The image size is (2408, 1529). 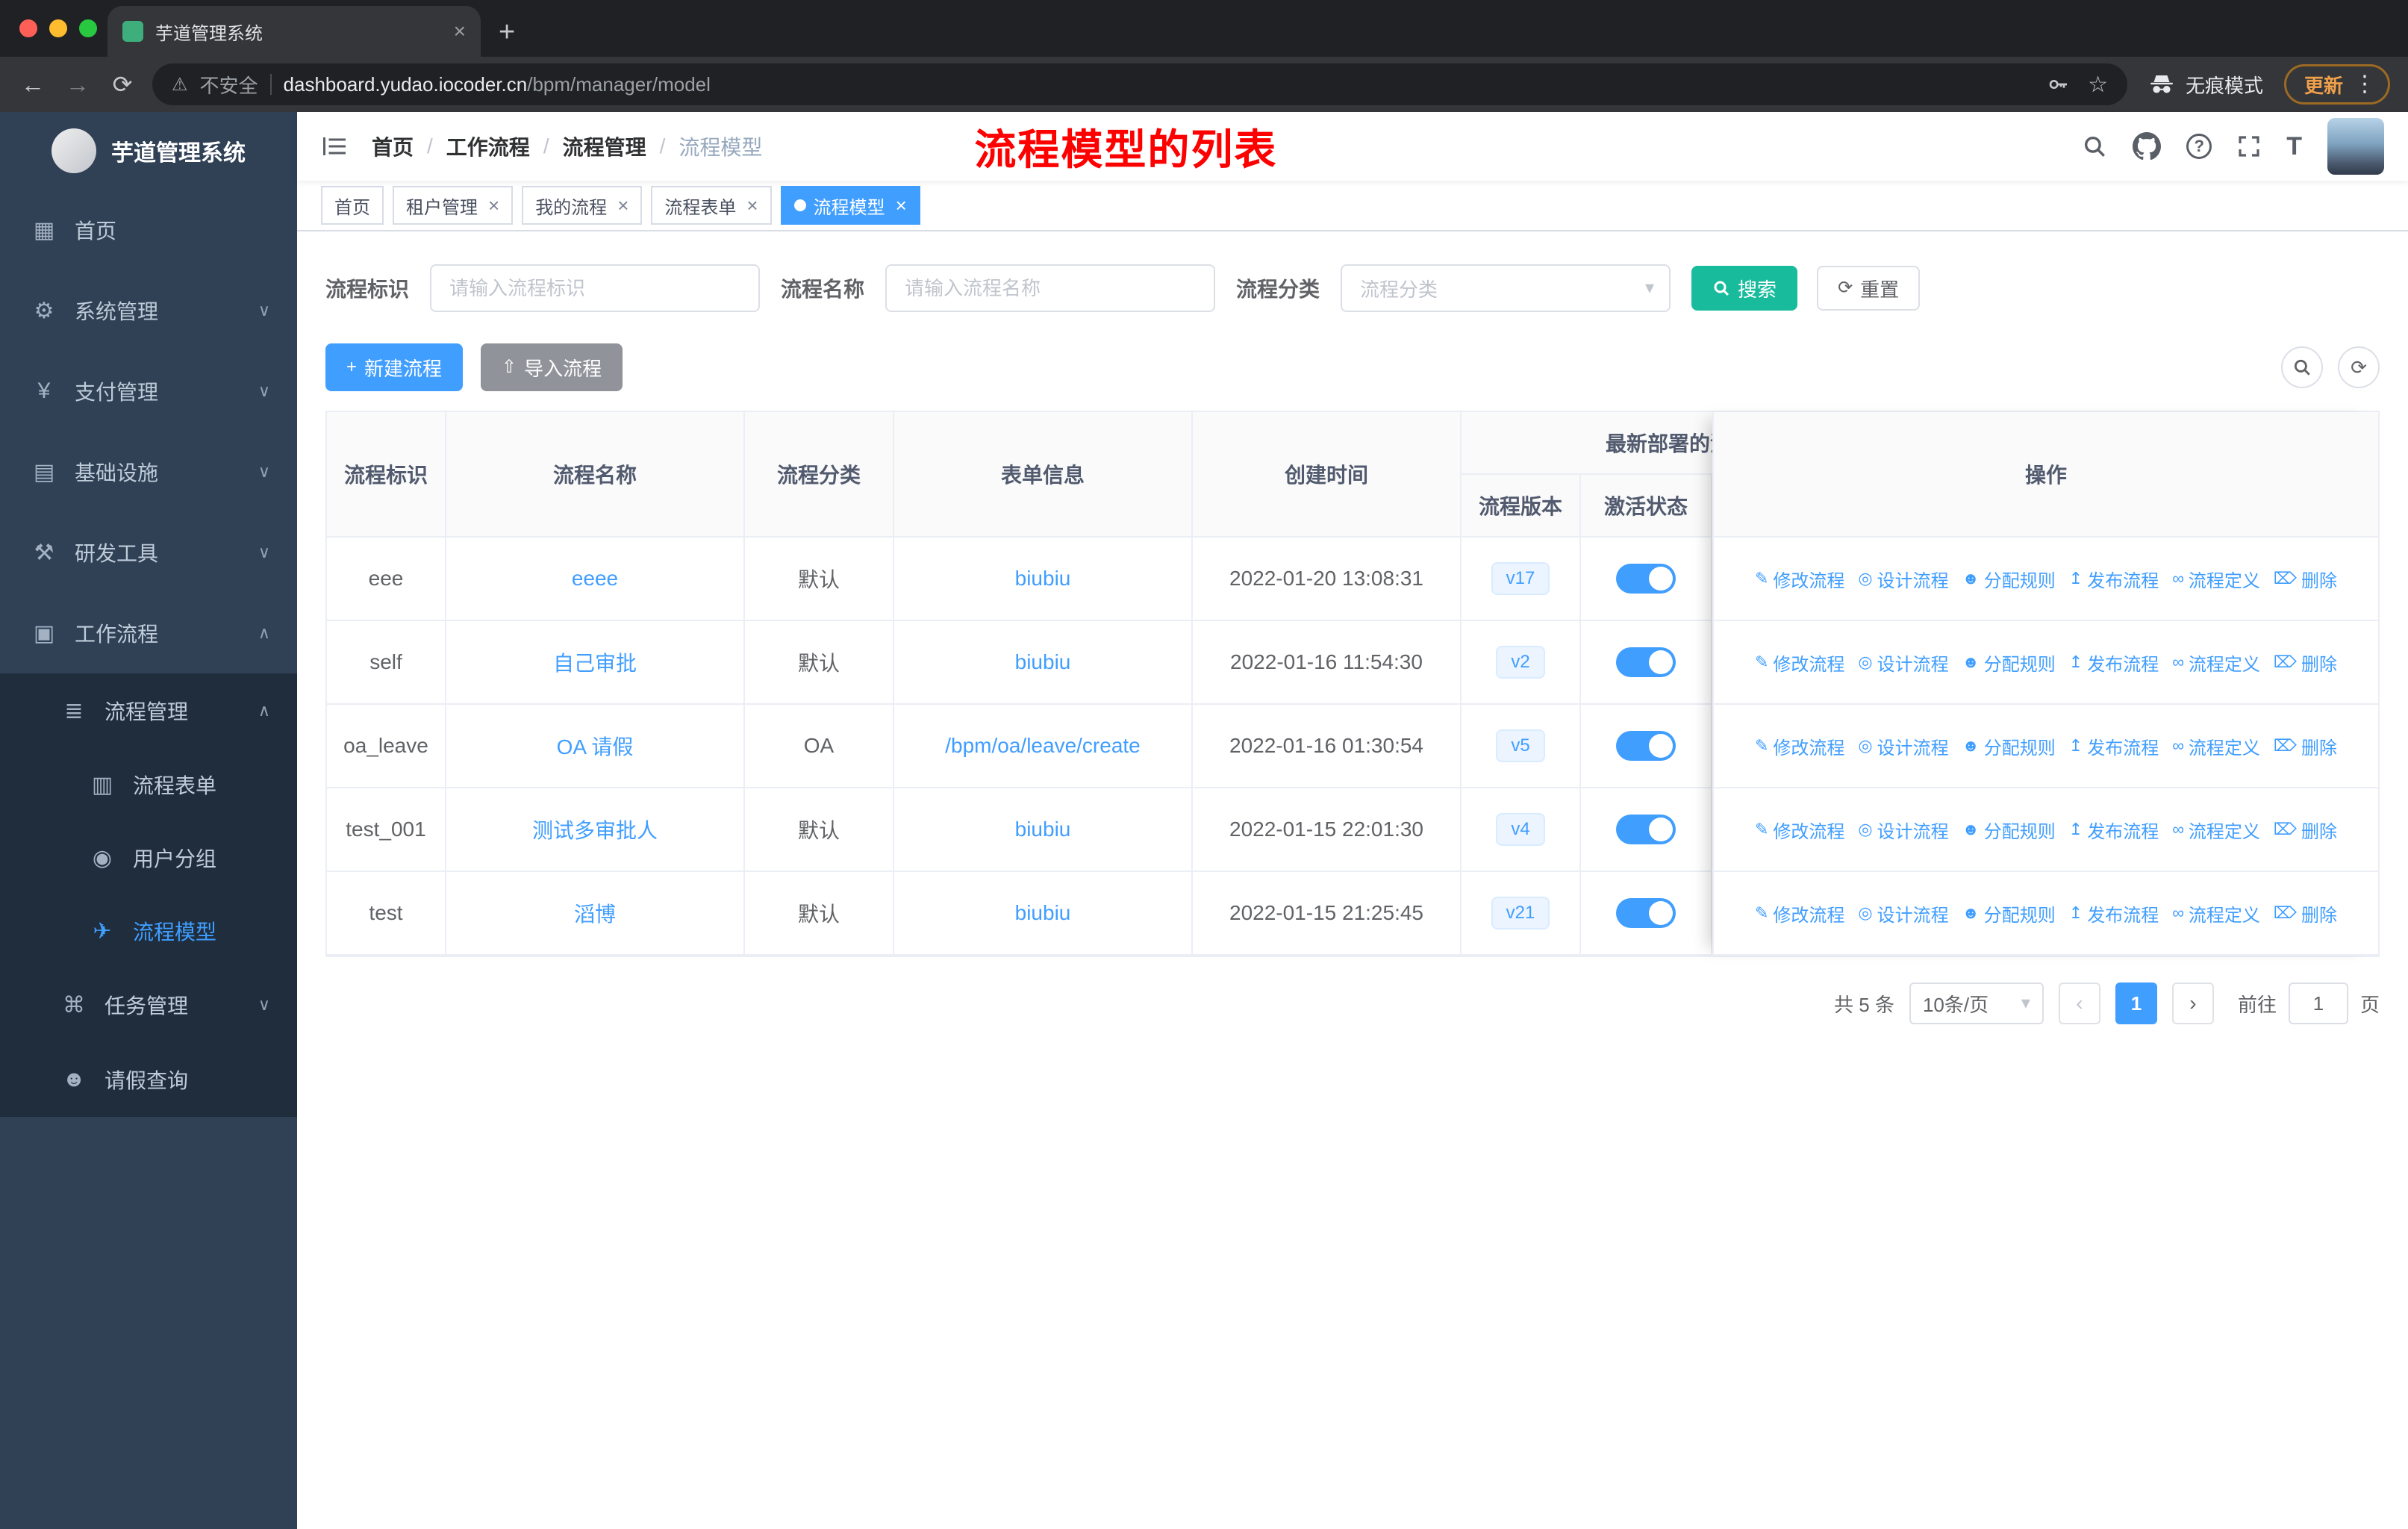 What do you see at coordinates (507, 32) in the screenshot?
I see `new-tab-button: +` at bounding box center [507, 32].